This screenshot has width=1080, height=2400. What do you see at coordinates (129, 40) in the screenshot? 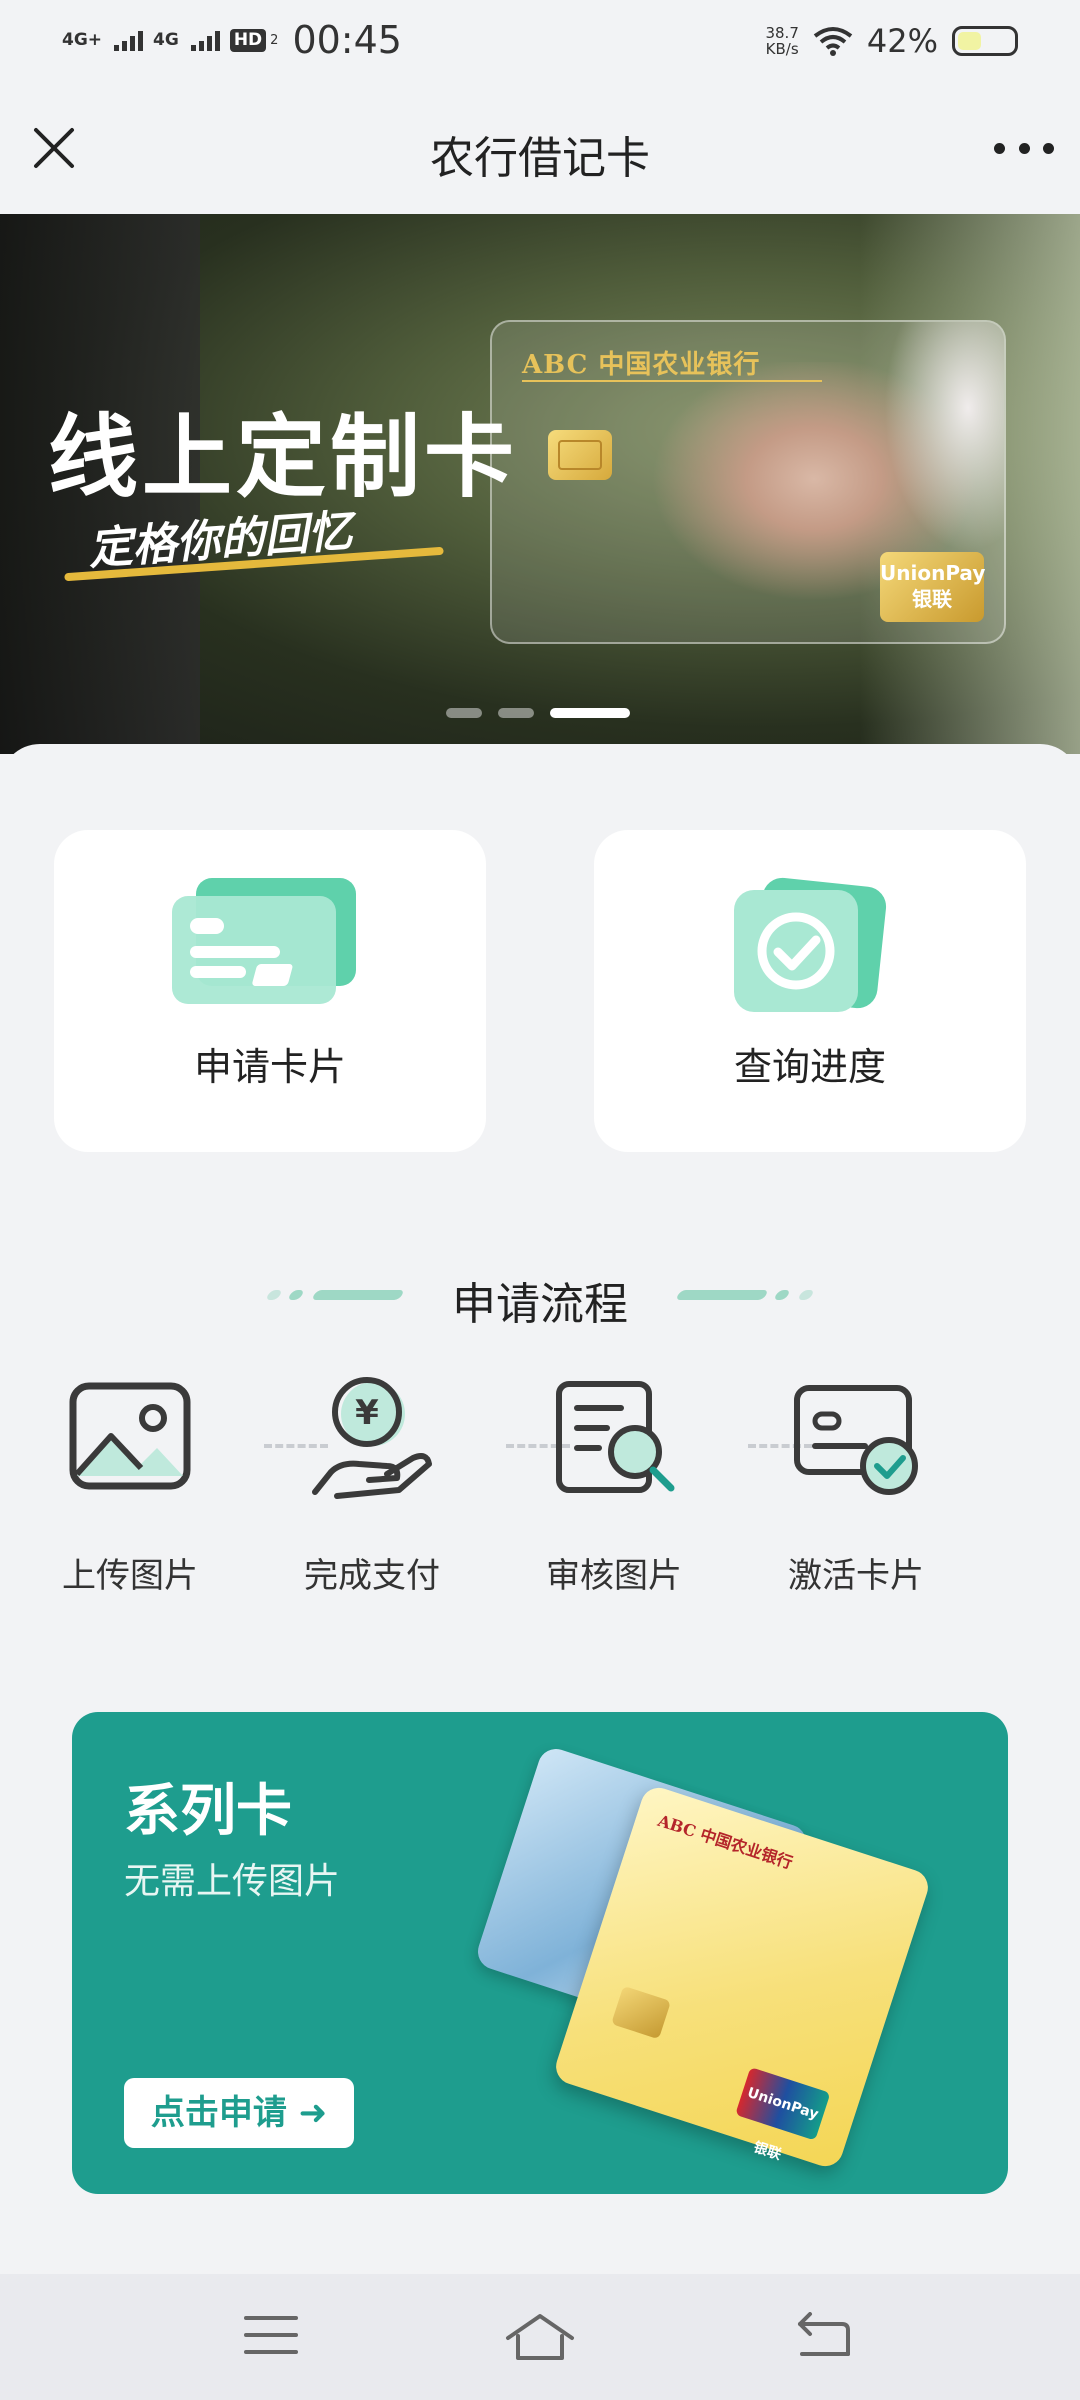
I see `signal-icon` at bounding box center [129, 40].